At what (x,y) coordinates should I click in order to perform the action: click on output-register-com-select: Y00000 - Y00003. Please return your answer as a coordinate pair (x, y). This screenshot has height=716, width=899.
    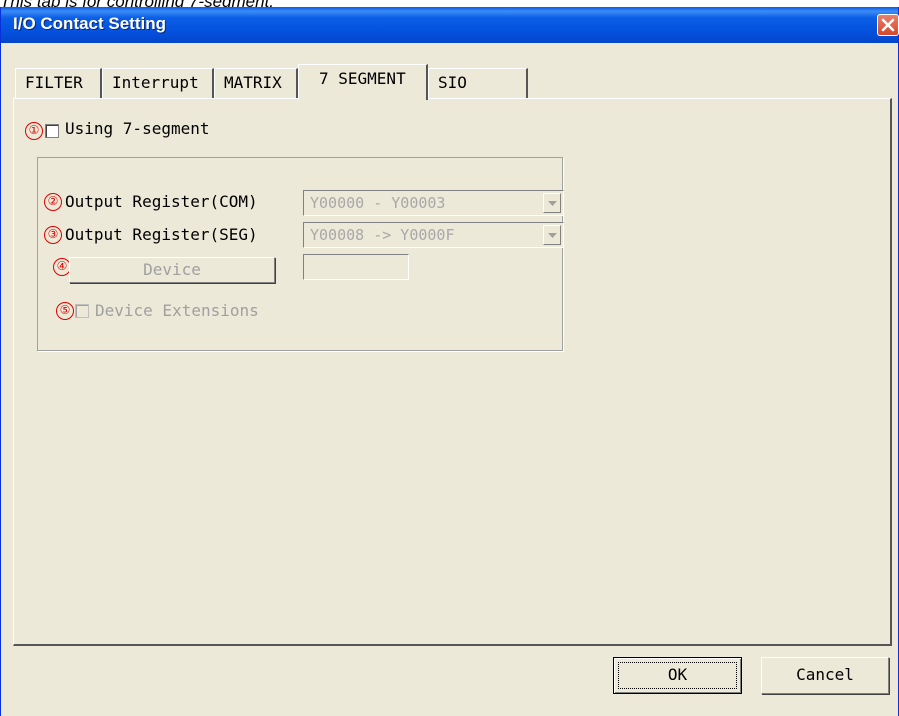
    Looking at the image, I should click on (433, 203).